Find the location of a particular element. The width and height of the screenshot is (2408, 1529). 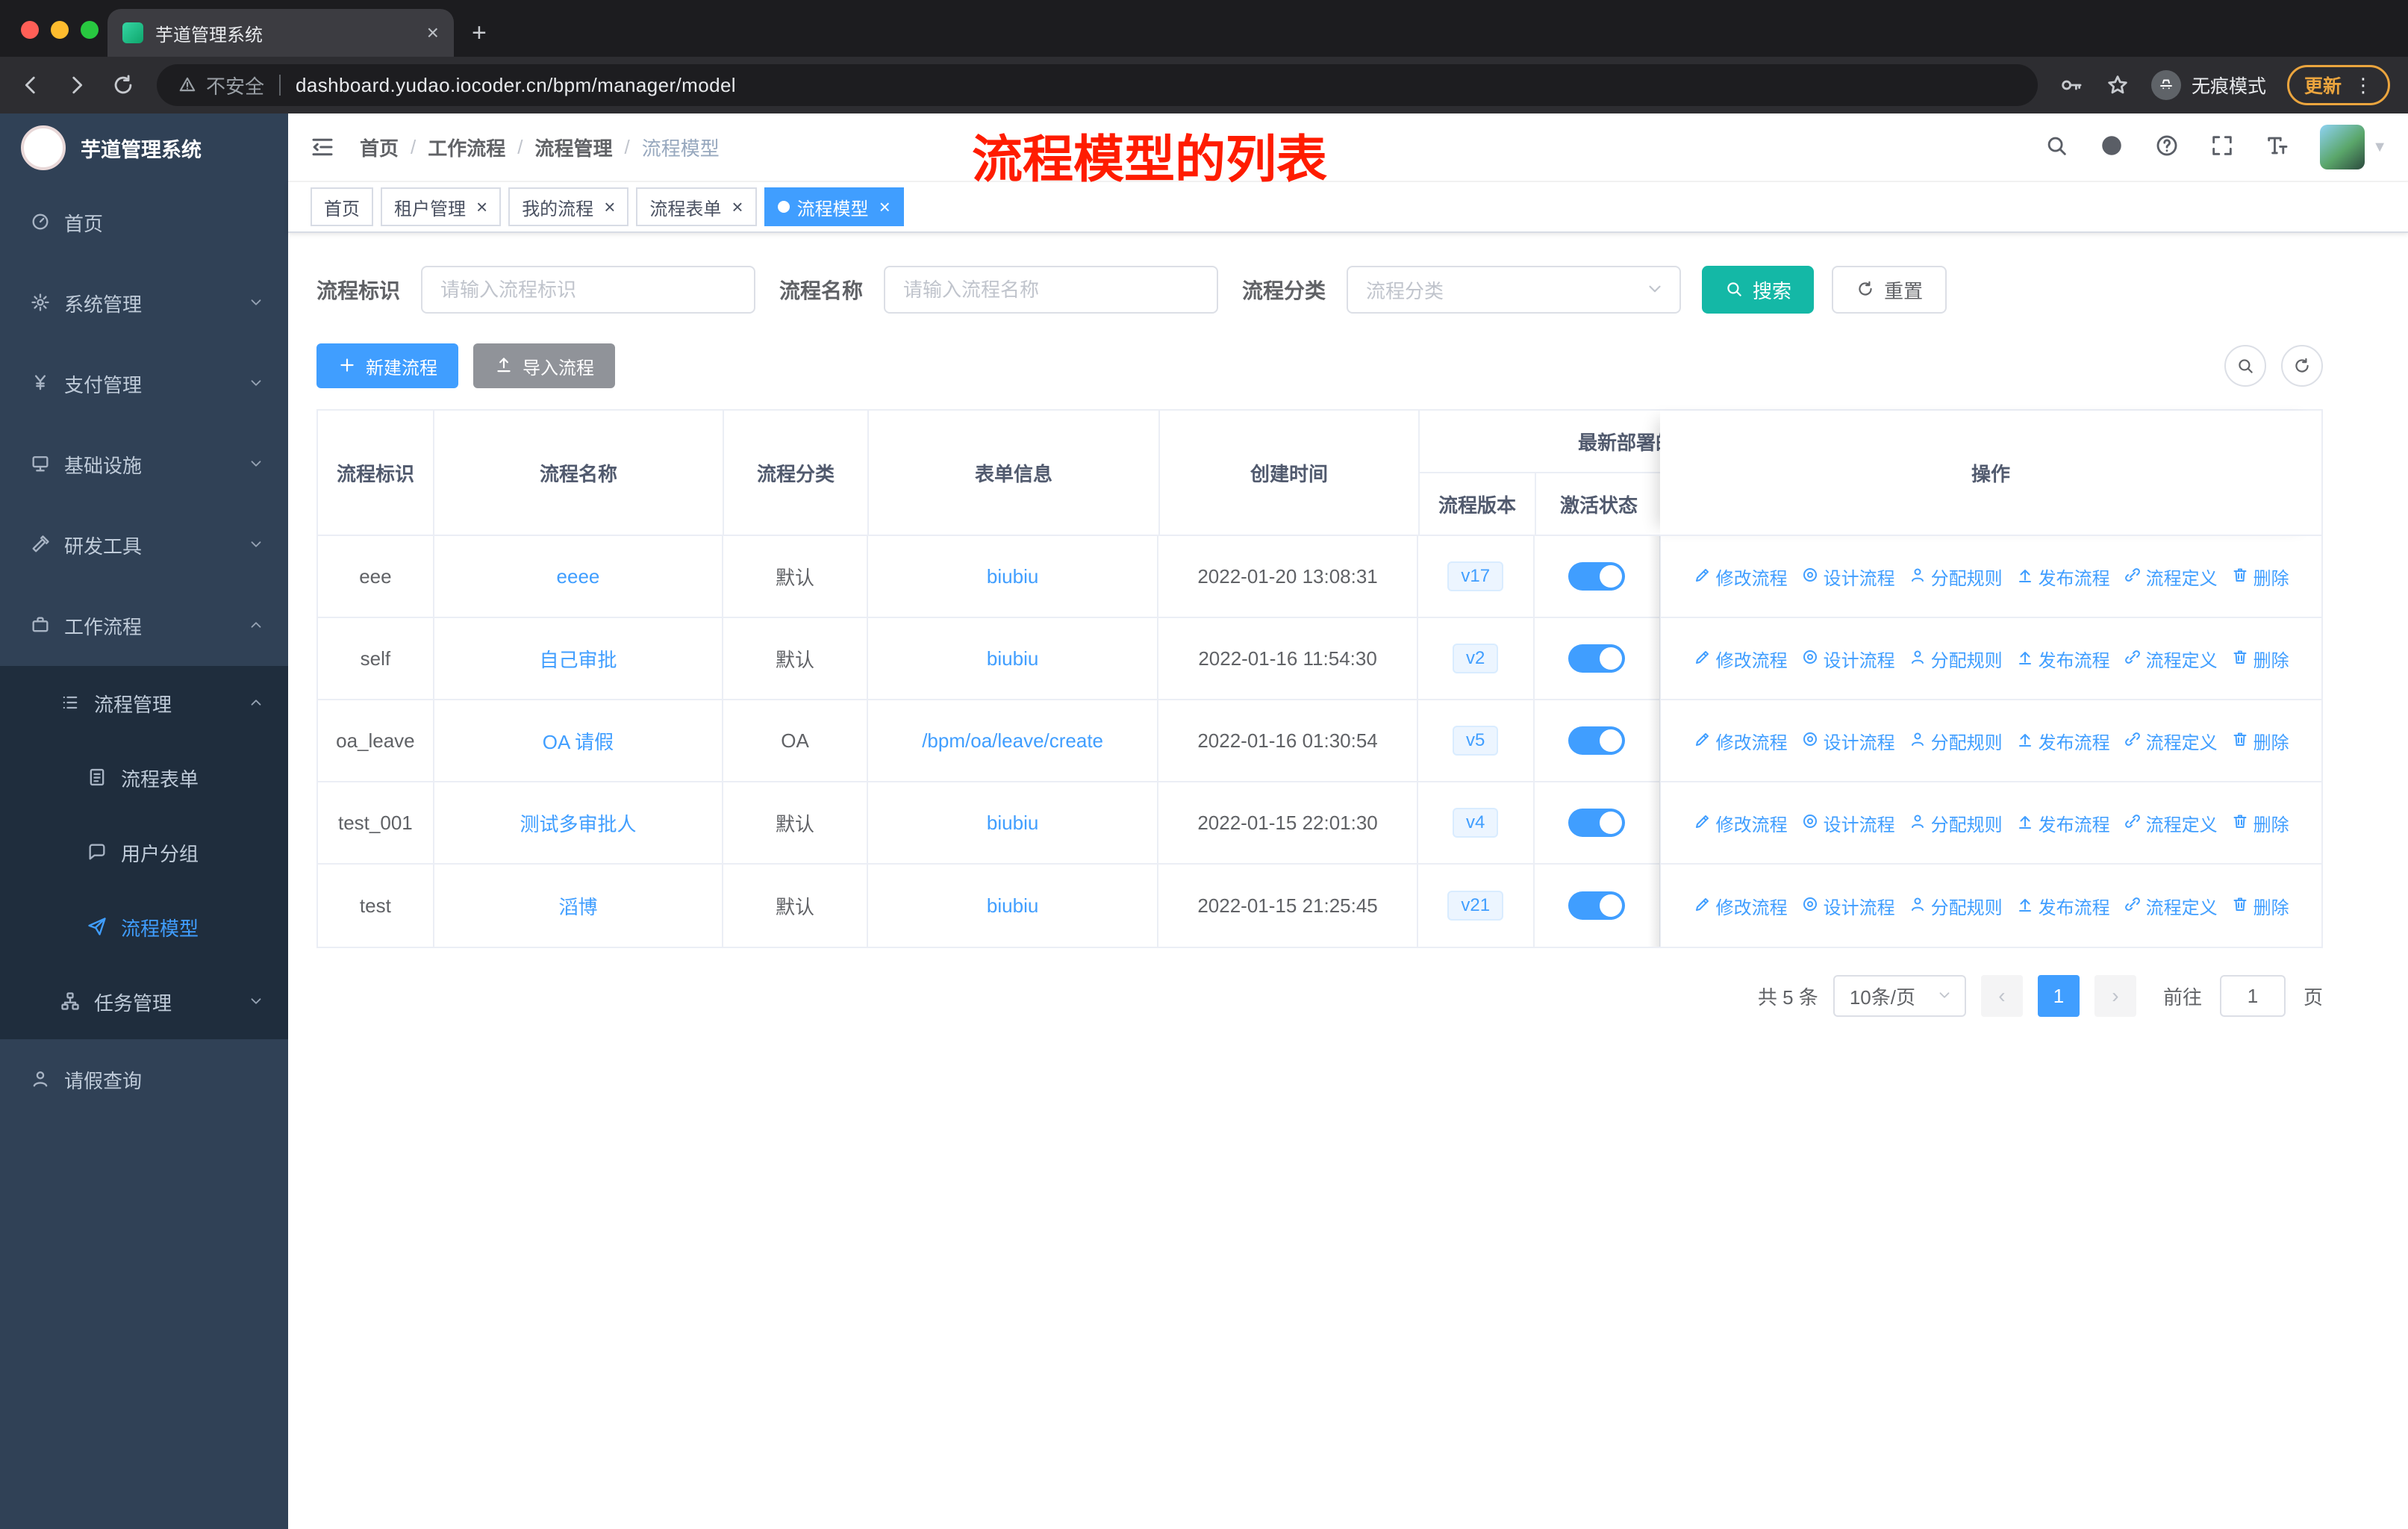

toggle-search-button is located at coordinates (2245, 366).